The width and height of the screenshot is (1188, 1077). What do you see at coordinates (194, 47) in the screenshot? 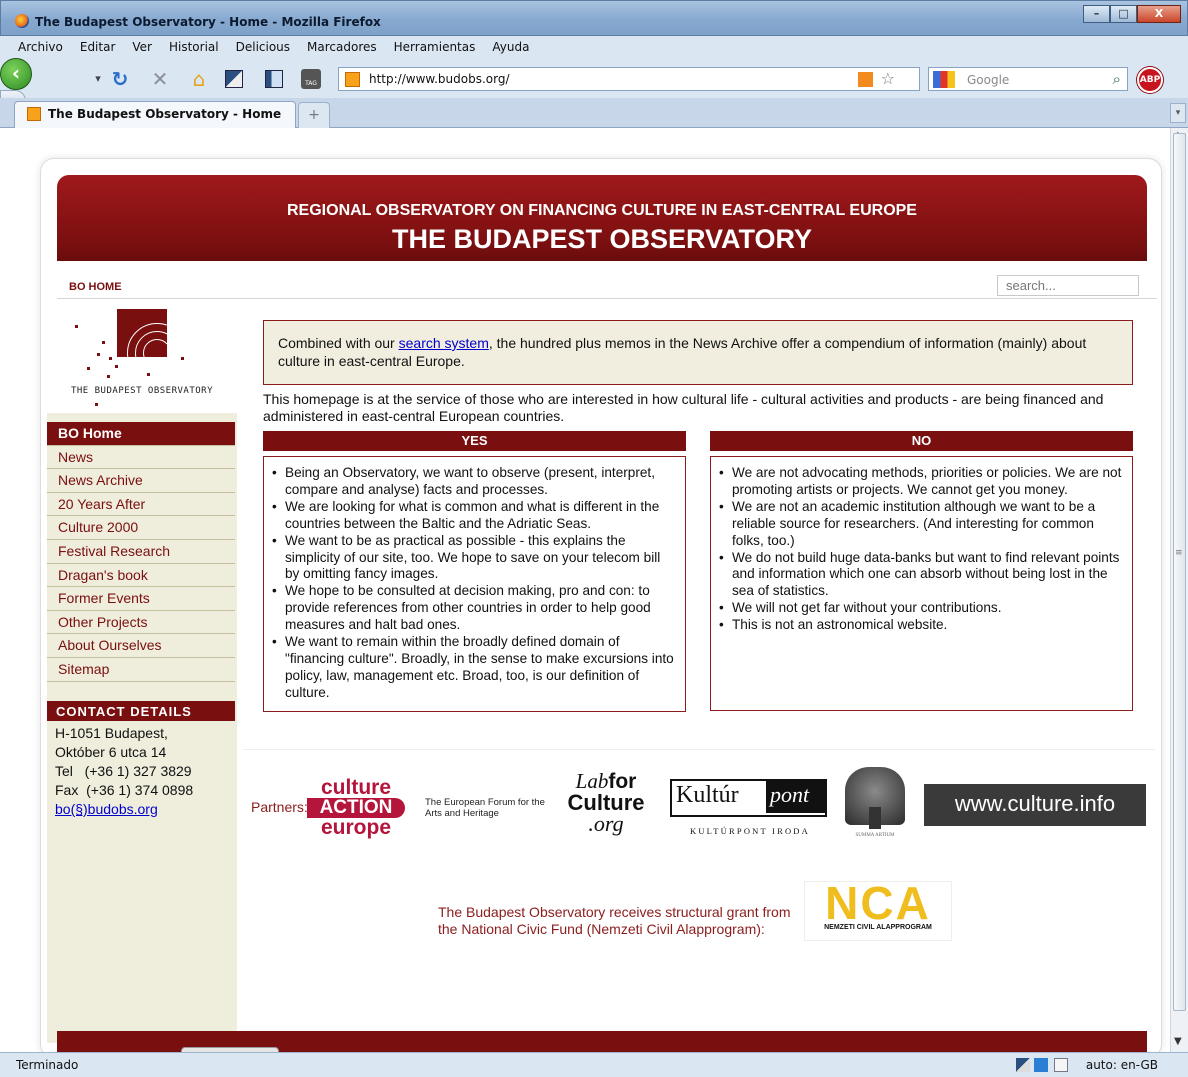
I see `menu-historial: Historial` at bounding box center [194, 47].